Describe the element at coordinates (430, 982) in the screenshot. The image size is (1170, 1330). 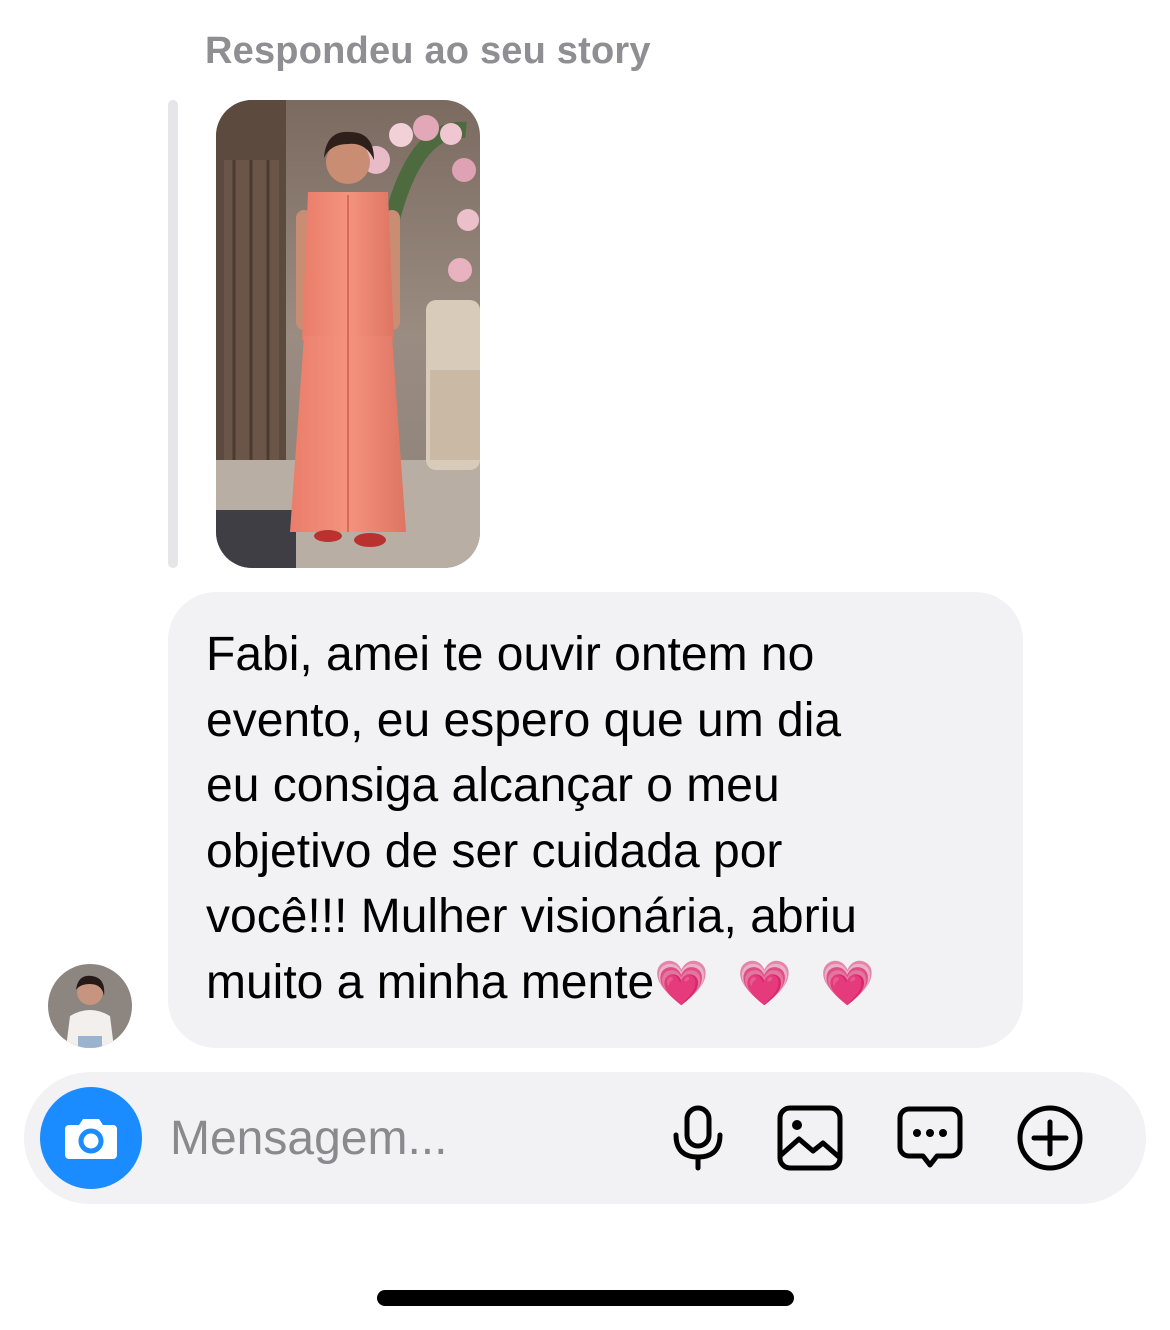
I see `message-line-6-text: muito a minha mente` at that location.